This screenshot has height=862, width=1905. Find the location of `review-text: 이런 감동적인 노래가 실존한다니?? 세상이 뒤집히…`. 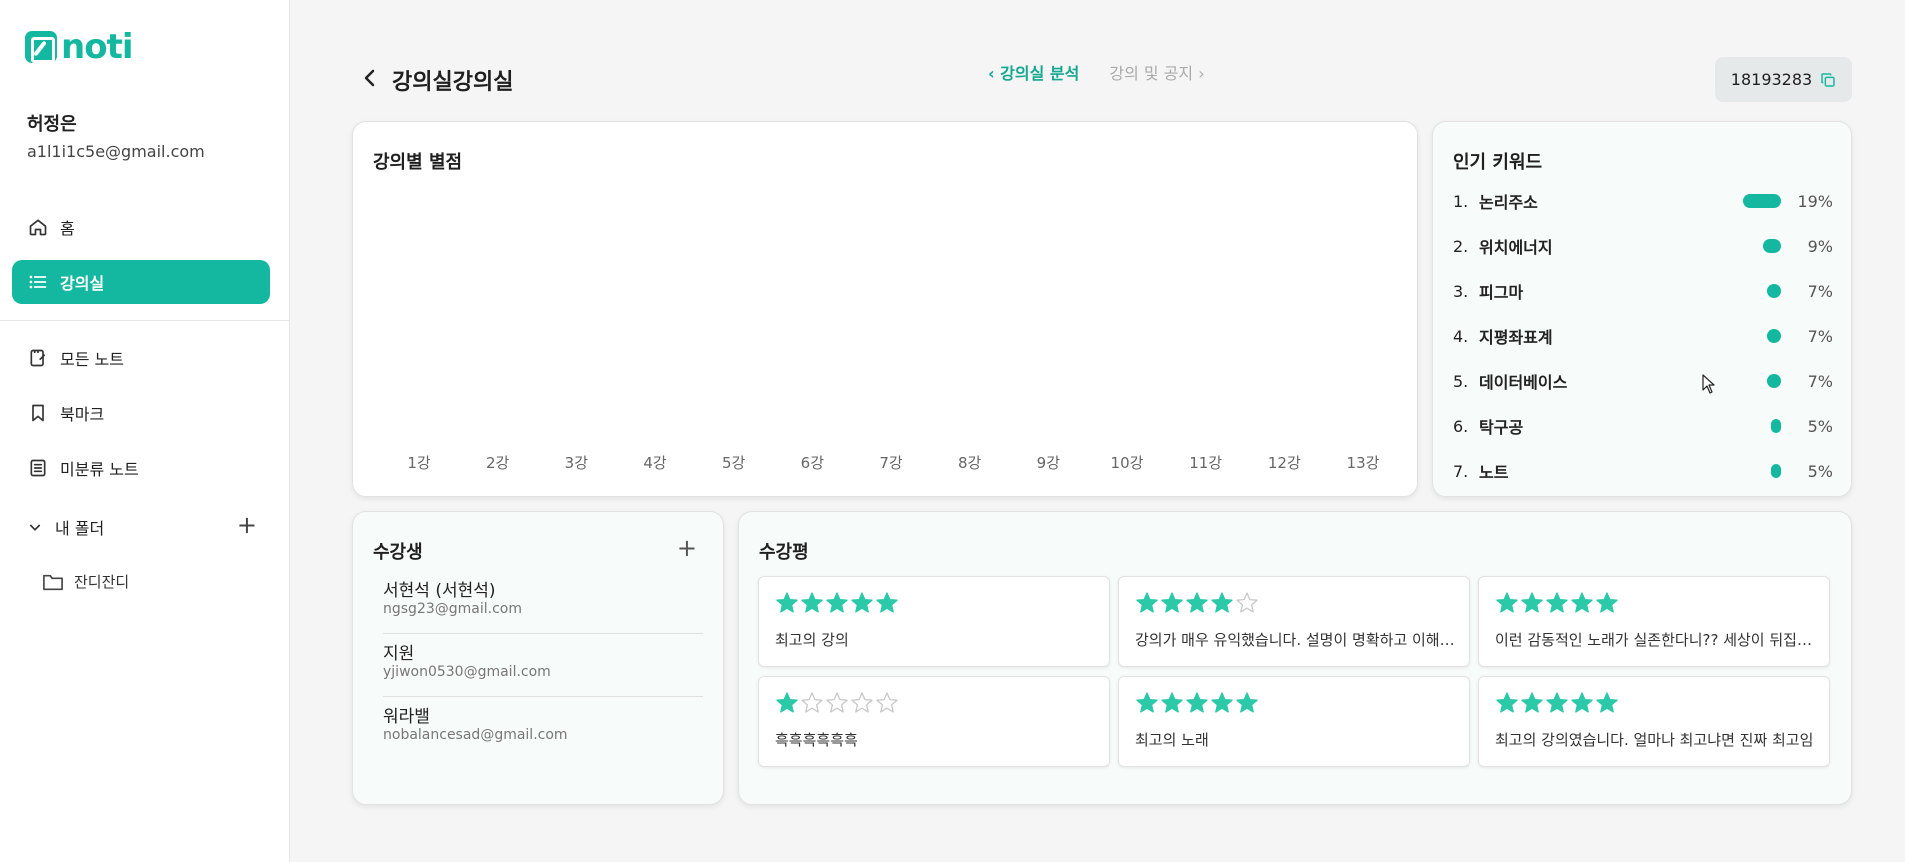

review-text: 이런 감동적인 노래가 실존한다니?? 세상이 뒤집히… is located at coordinates (1656, 640).